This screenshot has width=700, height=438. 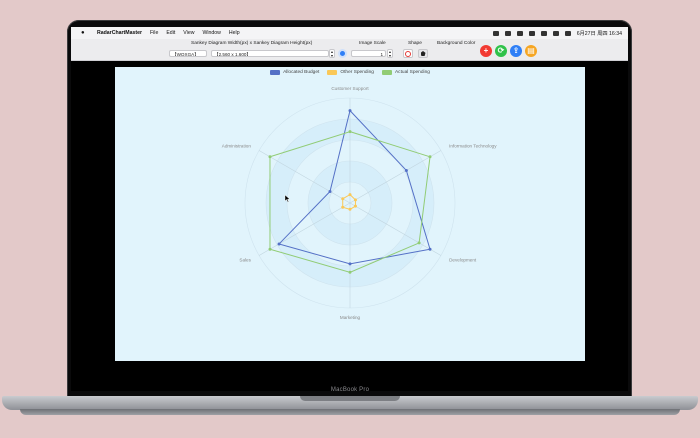 What do you see at coordinates (423, 53) in the screenshot?
I see `shape-polygon-button` at bounding box center [423, 53].